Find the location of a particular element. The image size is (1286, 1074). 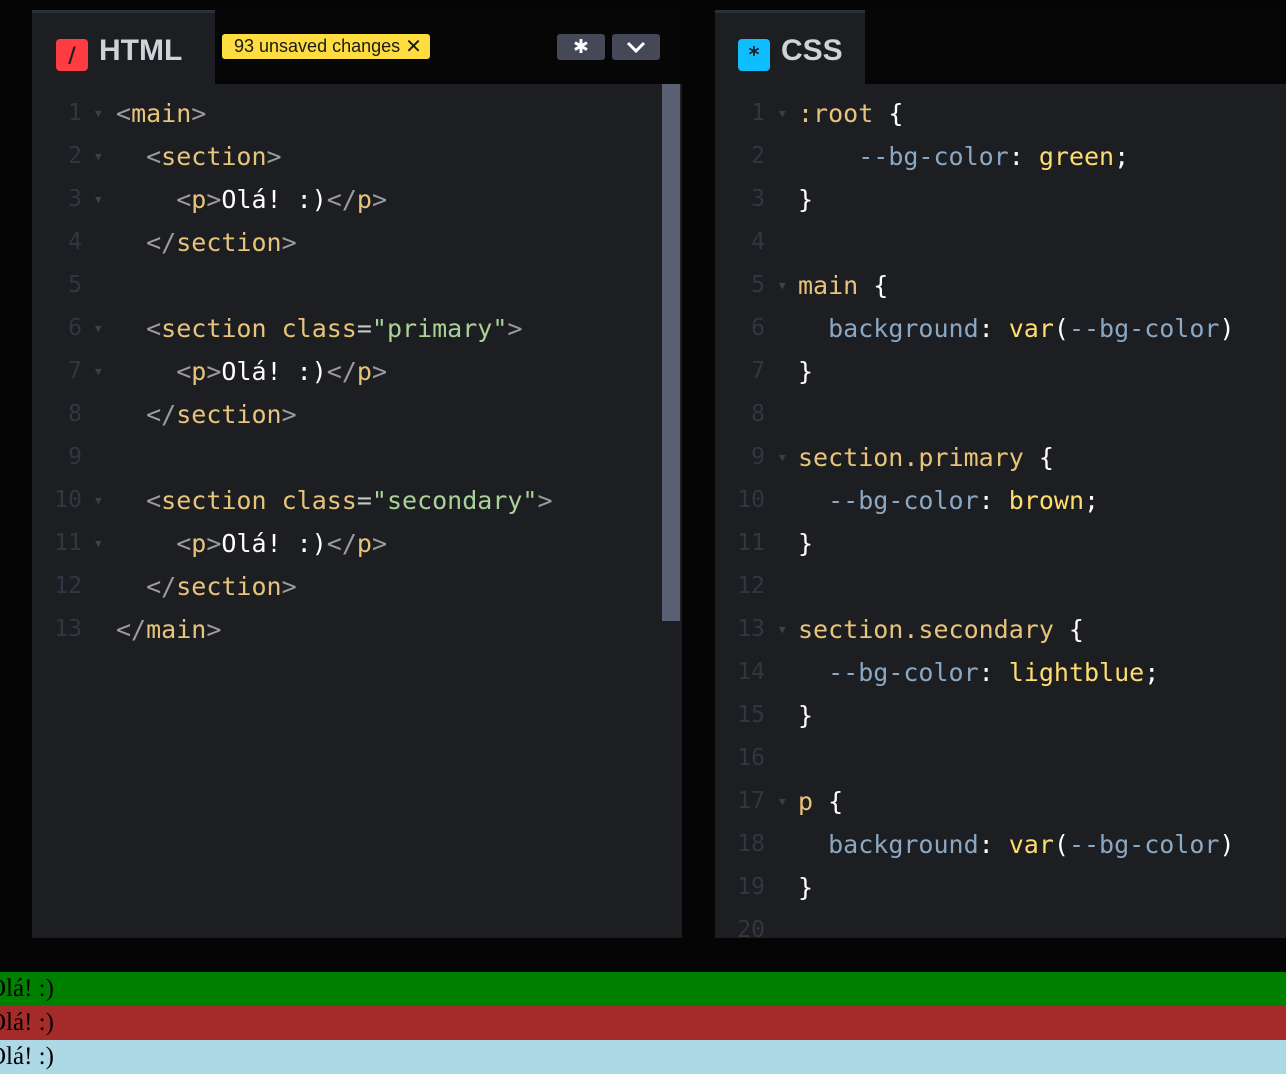

close-icon: ✕ is located at coordinates (413, 47).